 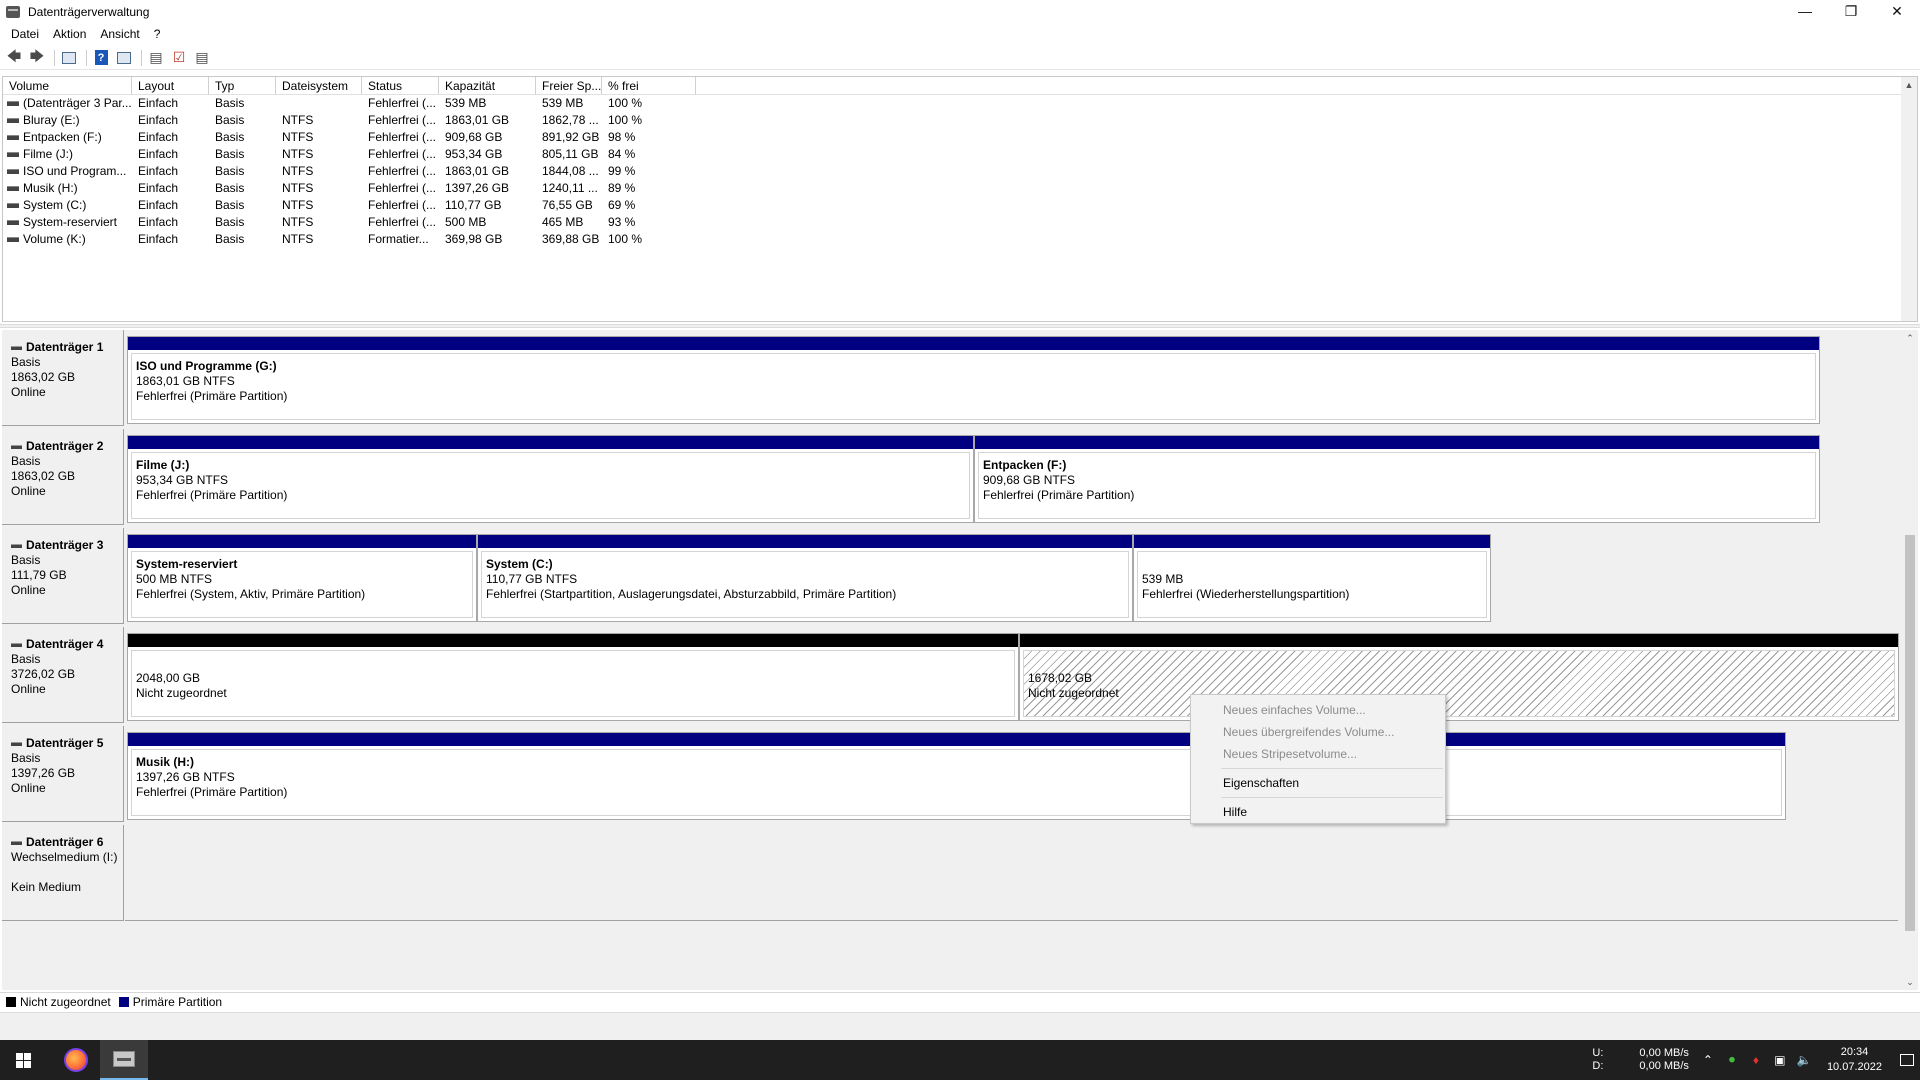 I want to click on disk-label: Datenträger 5 Basis 1397,26 GB Online, so click(x=63, y=774).